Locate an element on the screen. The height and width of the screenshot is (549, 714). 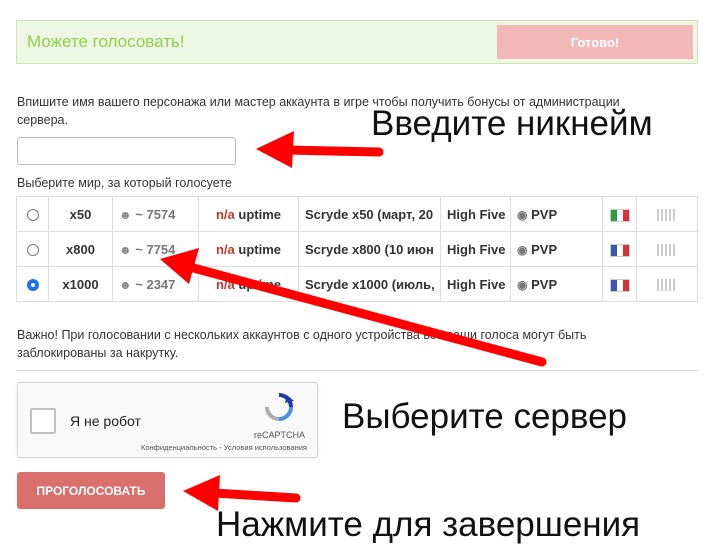
recaptcha-privacy-link: Конфиденциальность is located at coordinates (179, 447).